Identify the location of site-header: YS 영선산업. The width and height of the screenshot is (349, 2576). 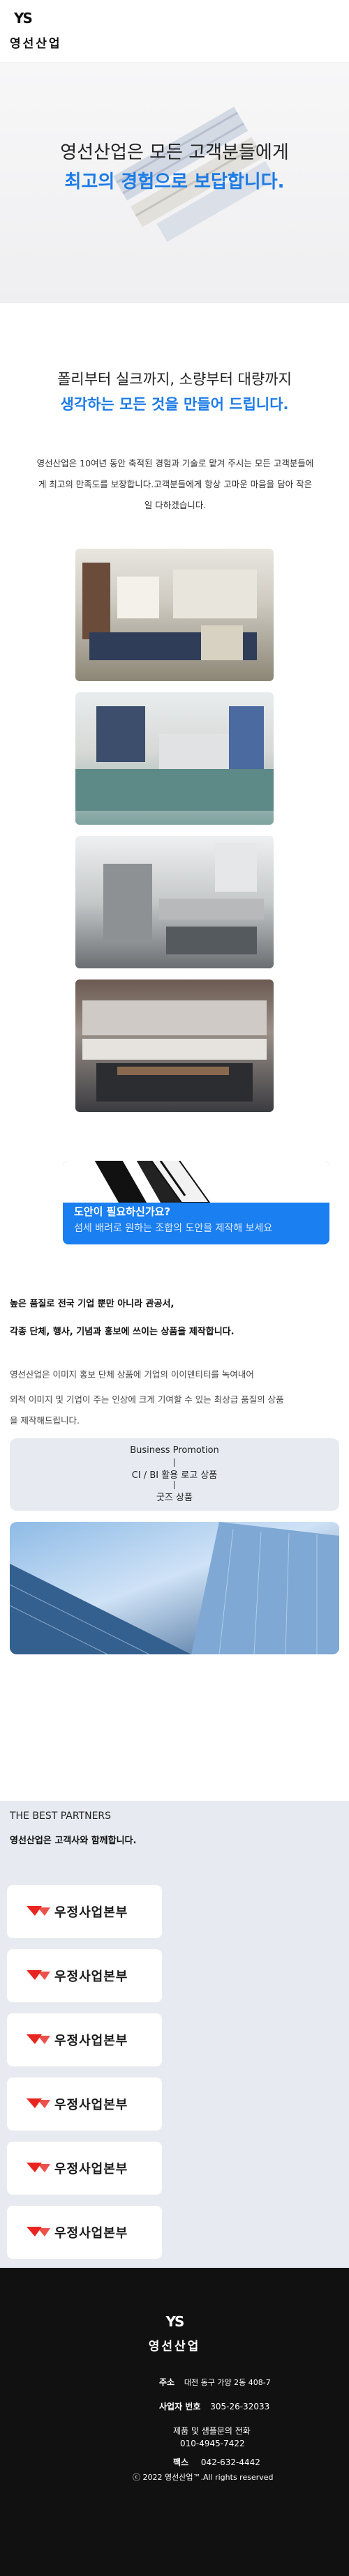
(174, 31).